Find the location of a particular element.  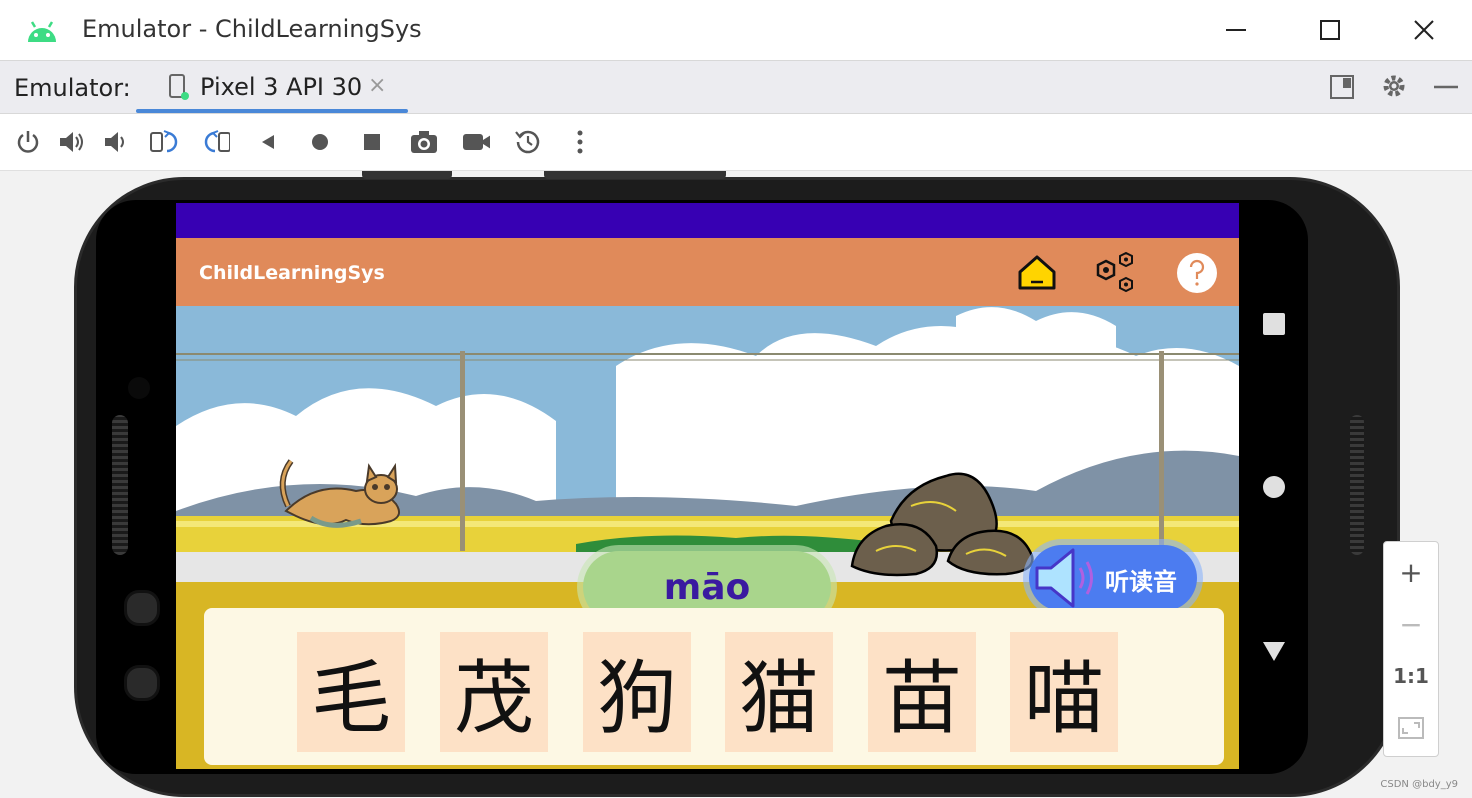

character-card: 毛 is located at coordinates (351, 692).